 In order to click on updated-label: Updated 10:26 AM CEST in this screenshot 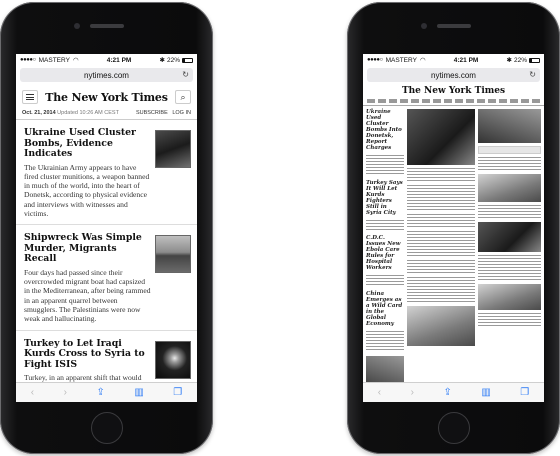, I will do `click(88, 113)`.